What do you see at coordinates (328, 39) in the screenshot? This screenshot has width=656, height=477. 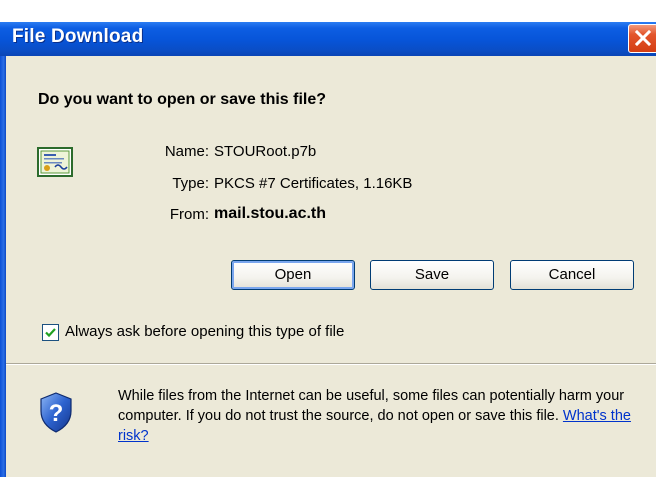 I see `title-bar: File Download` at bounding box center [328, 39].